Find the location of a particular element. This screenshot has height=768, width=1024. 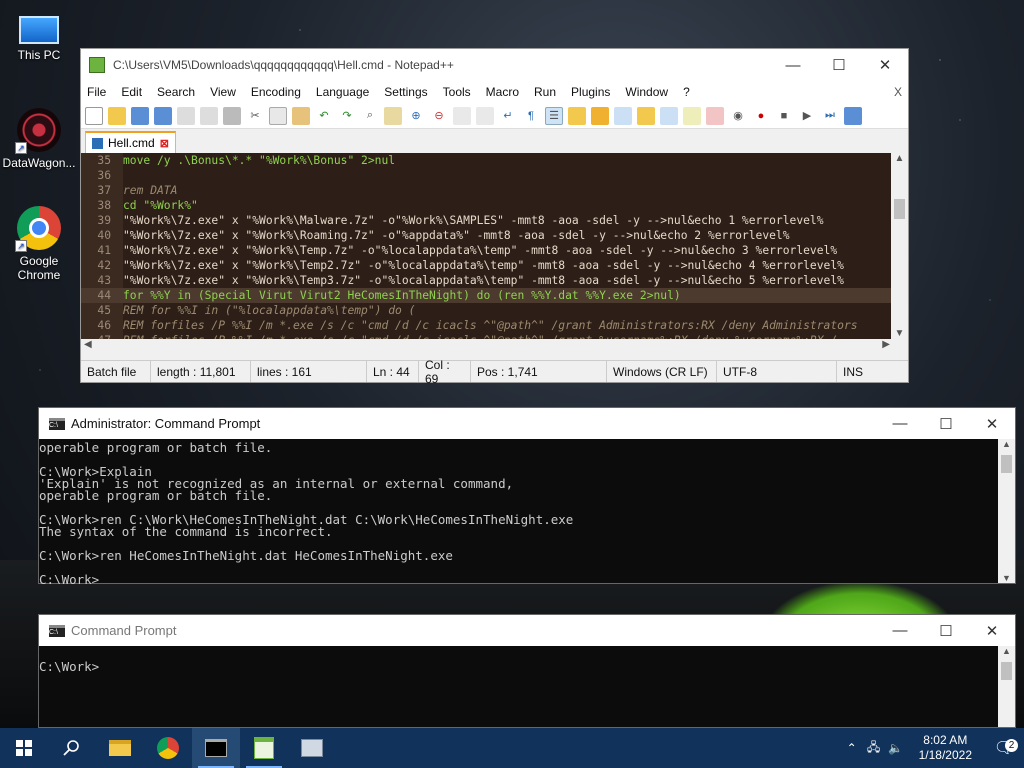

undo-icon: ↶ is located at coordinates (324, 116).